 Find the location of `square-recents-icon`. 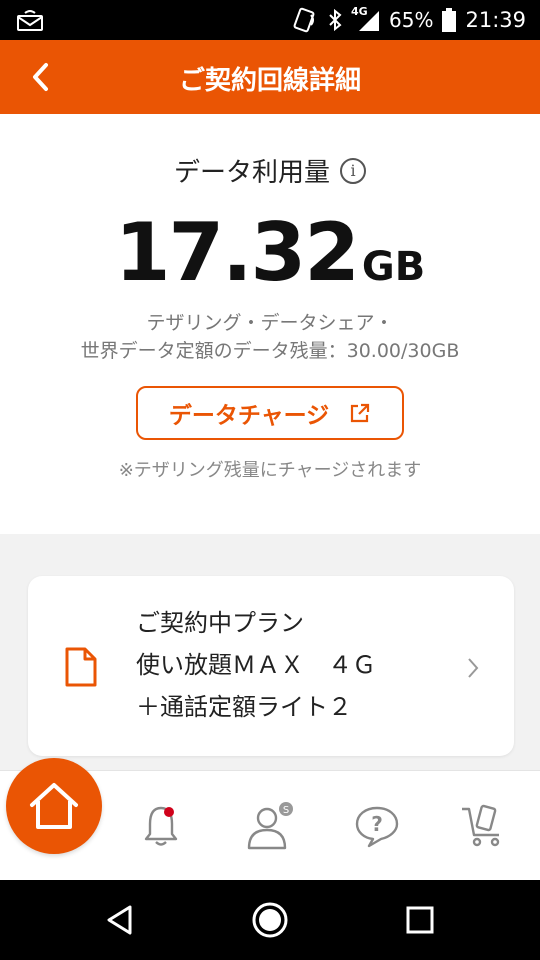

square-recents-icon is located at coordinates (420, 920).